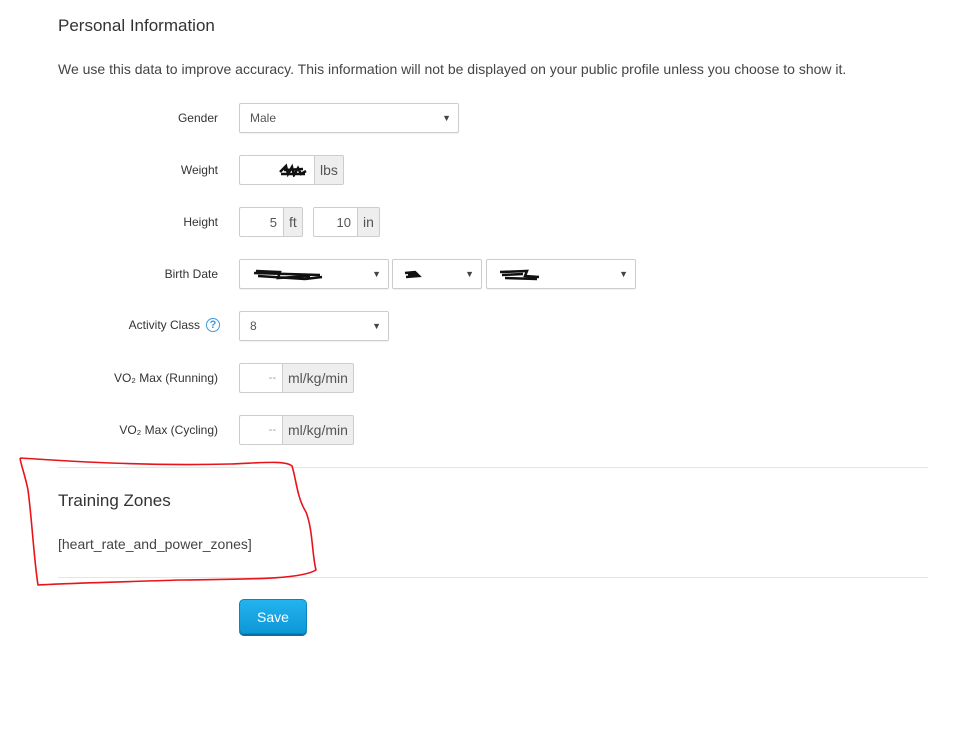 This screenshot has height=731, width=959. I want to click on annotation-outline, so click(168, 521).